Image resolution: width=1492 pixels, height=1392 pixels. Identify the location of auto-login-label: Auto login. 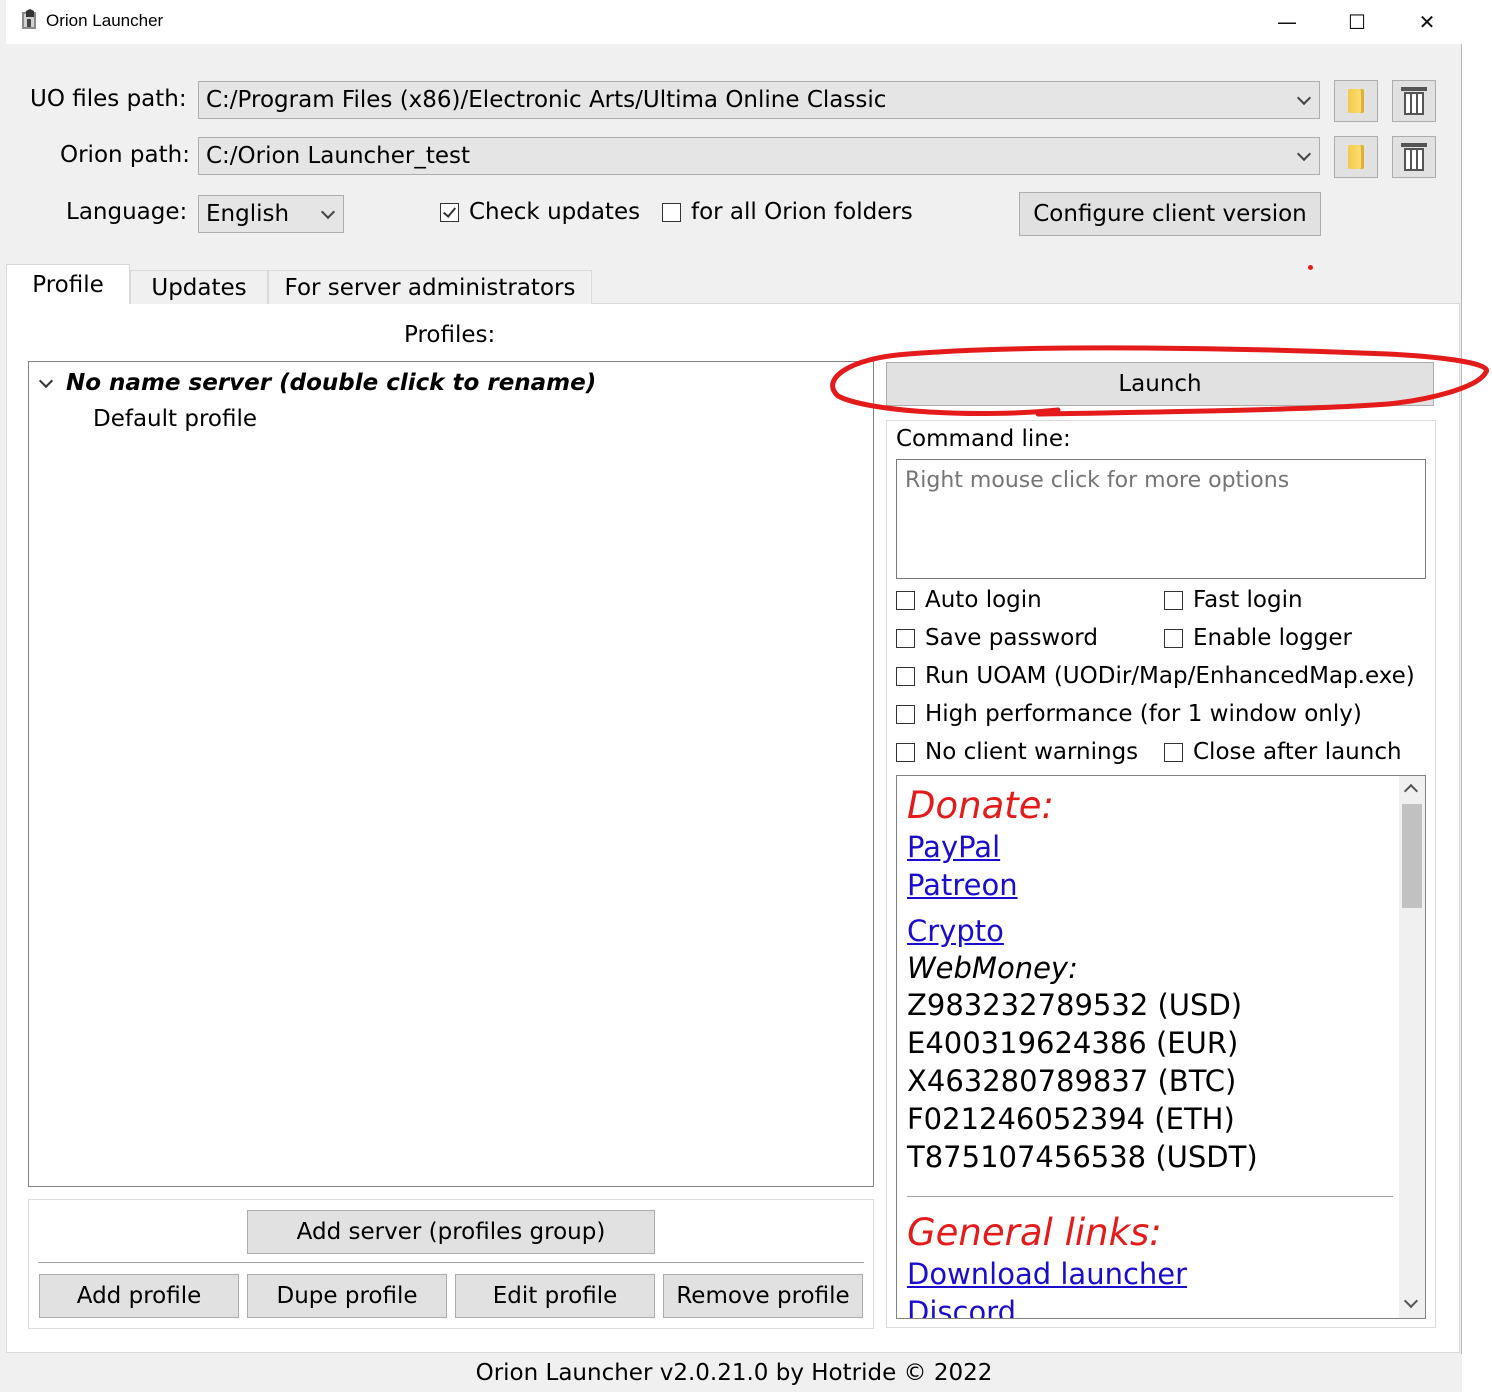
(983, 600).